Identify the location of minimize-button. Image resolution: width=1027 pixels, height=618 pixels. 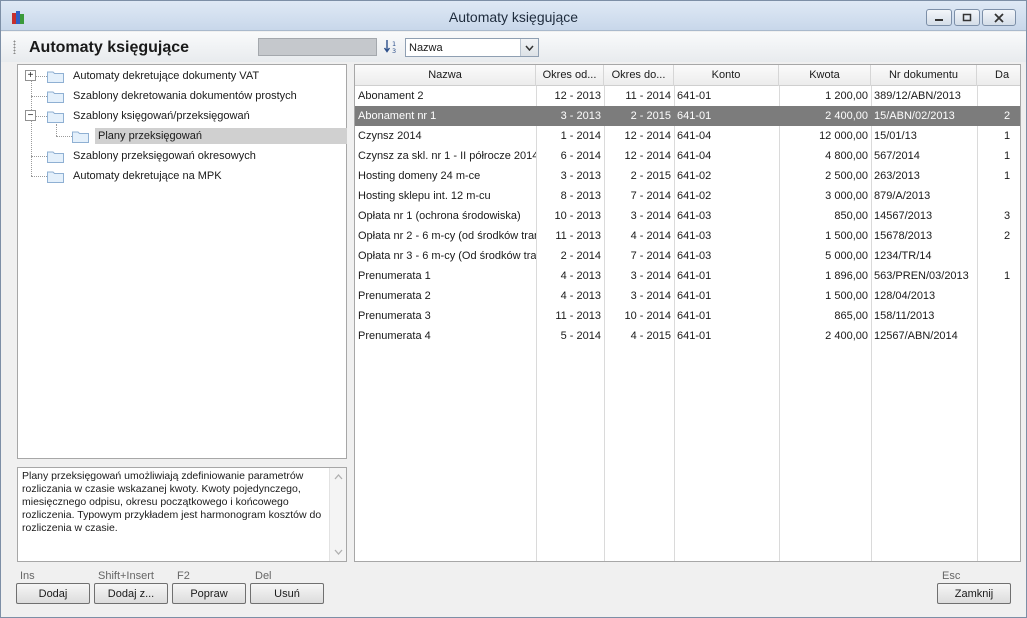
(939, 17).